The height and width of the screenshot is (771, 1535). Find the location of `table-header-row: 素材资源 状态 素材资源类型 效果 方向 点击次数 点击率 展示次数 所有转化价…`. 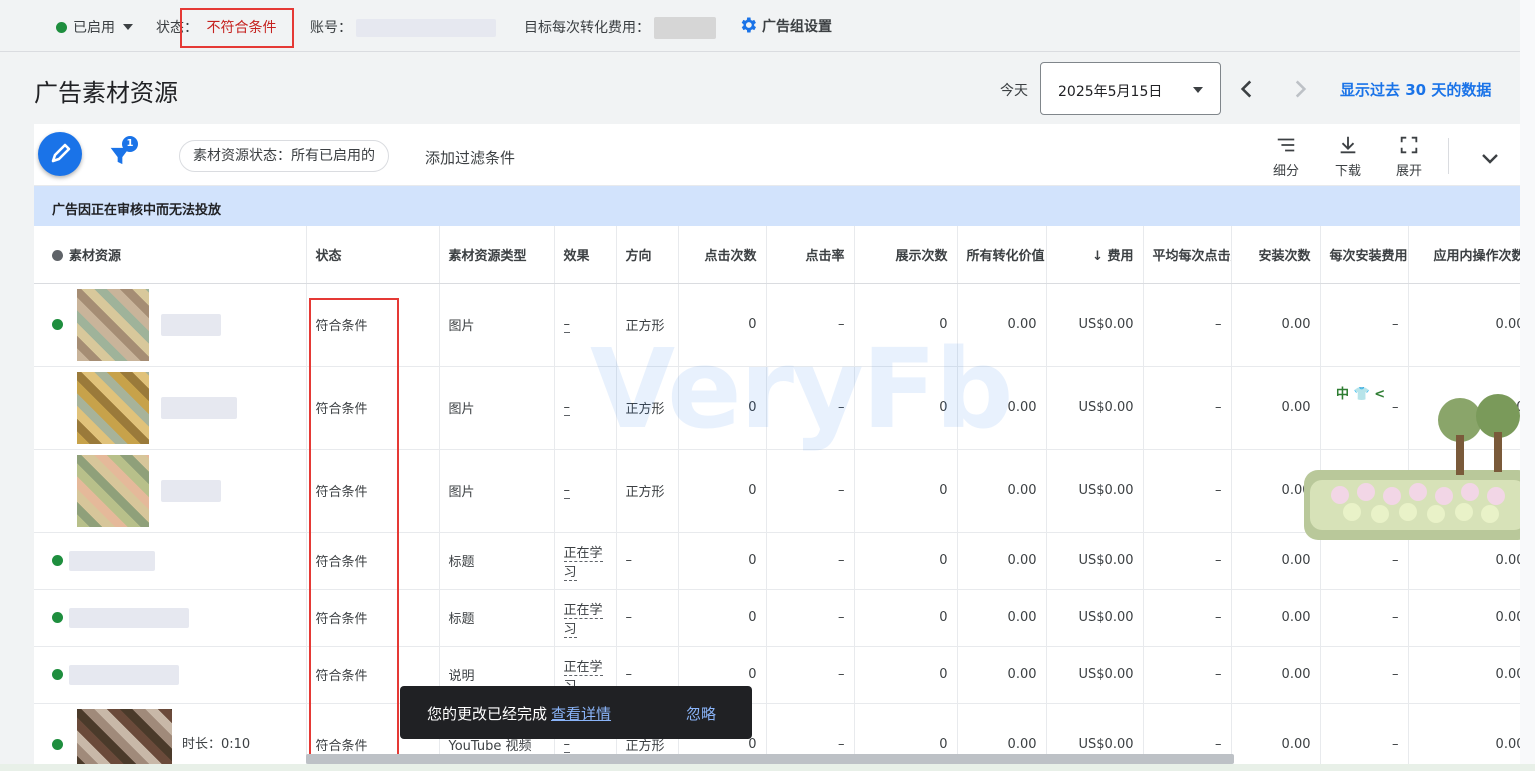

table-header-row: 素材资源 状态 素材资源类型 效果 方向 点击次数 点击率 展示次数 所有转化价… is located at coordinates (777, 255).